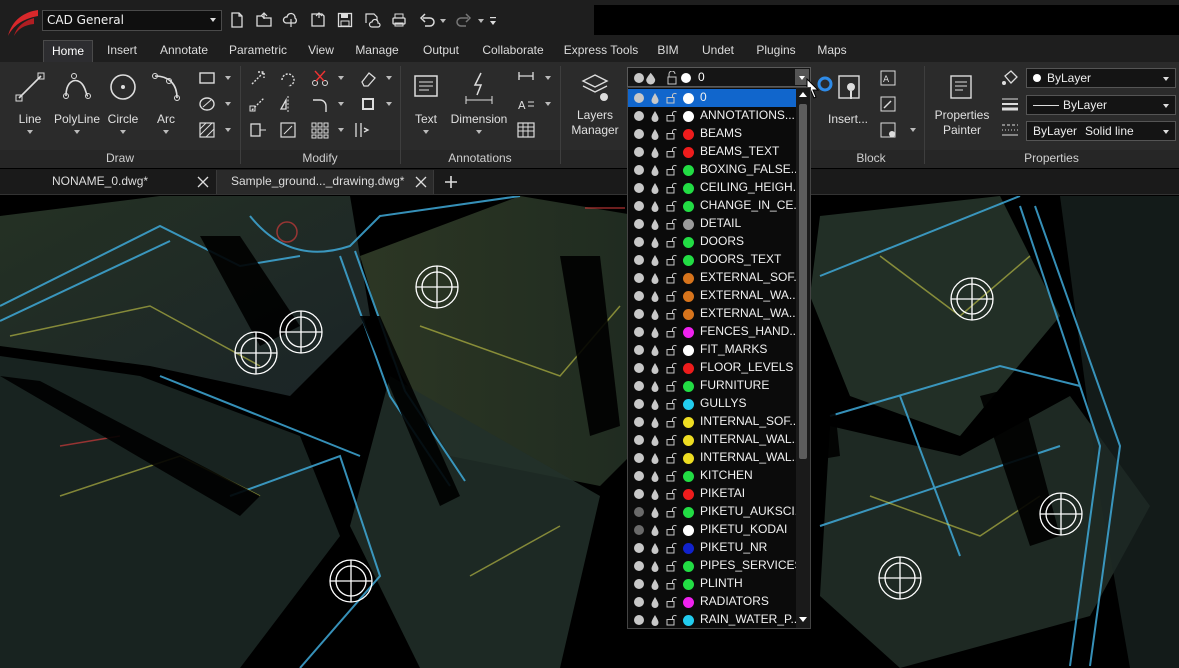 The width and height of the screenshot is (1179, 668). What do you see at coordinates (713, 350) in the screenshot?
I see `layer-row: FIT_MARKS` at bounding box center [713, 350].